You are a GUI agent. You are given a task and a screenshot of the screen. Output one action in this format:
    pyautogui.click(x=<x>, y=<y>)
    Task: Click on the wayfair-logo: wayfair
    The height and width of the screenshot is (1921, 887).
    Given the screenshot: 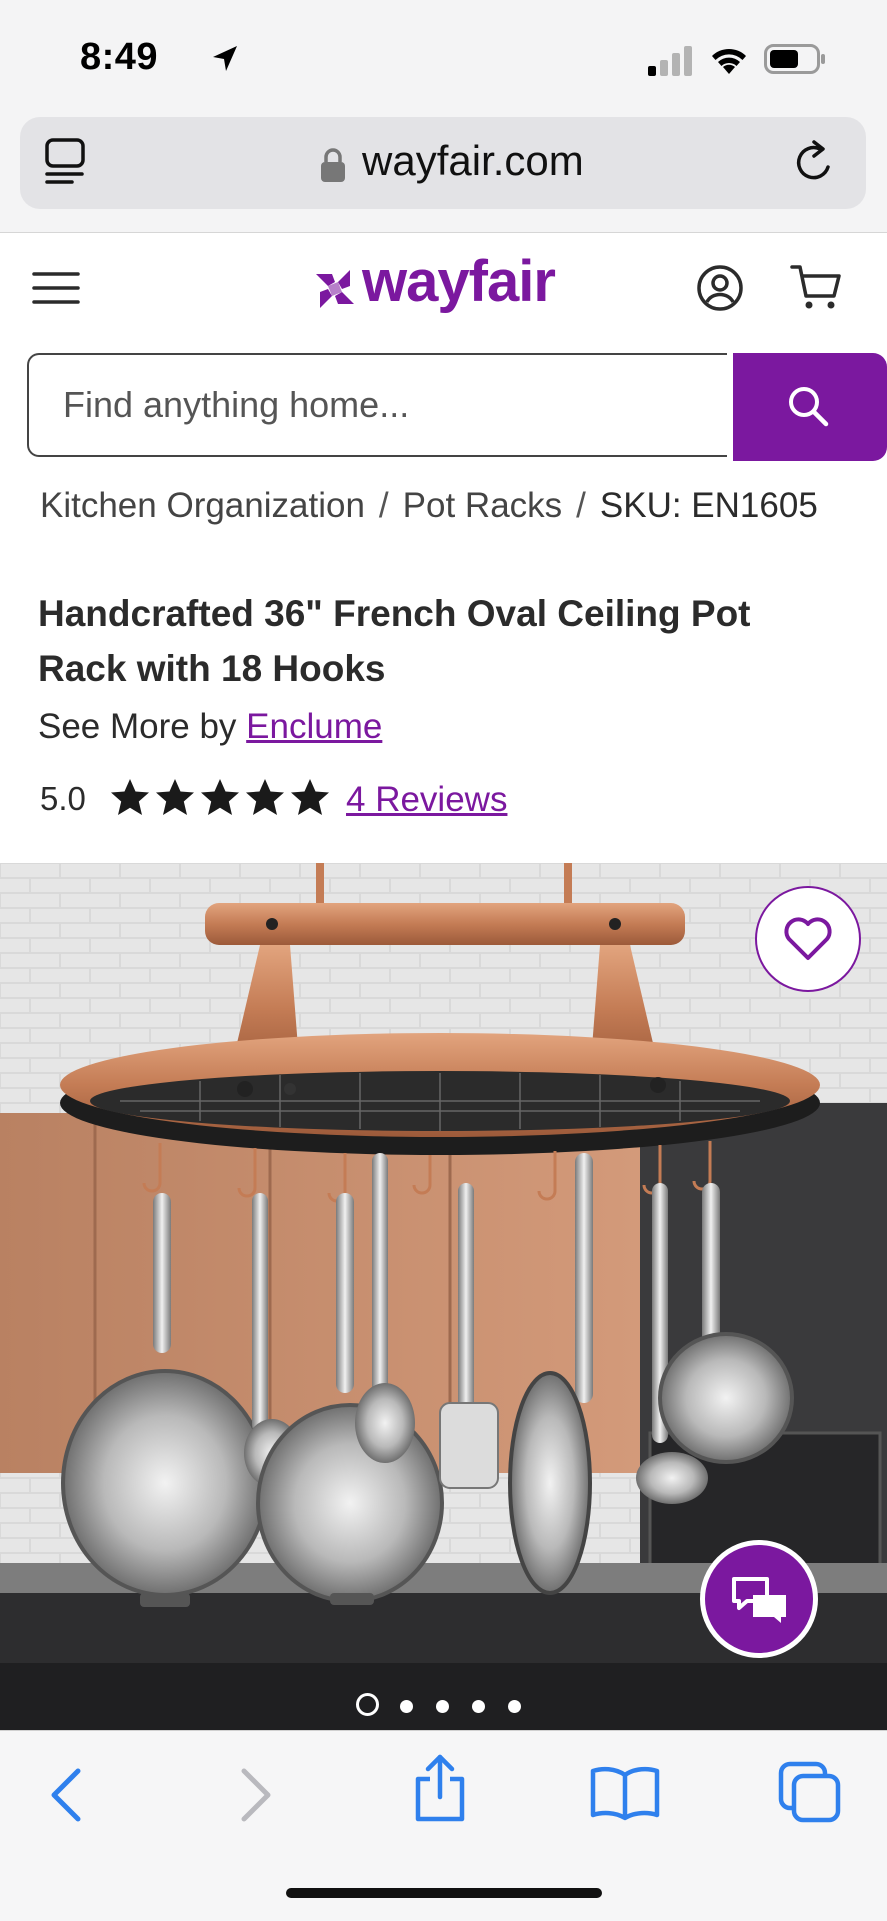 What is the action you would take?
    pyautogui.click(x=444, y=285)
    